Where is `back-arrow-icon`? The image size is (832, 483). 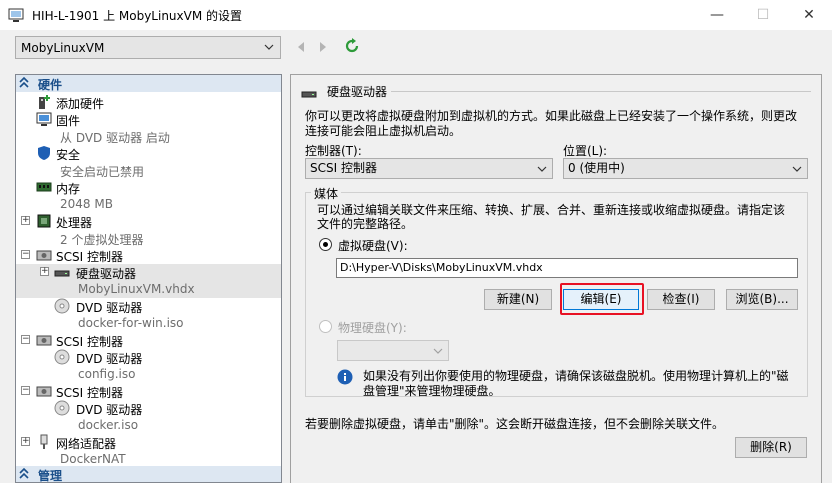
back-arrow-icon is located at coordinates (301, 47).